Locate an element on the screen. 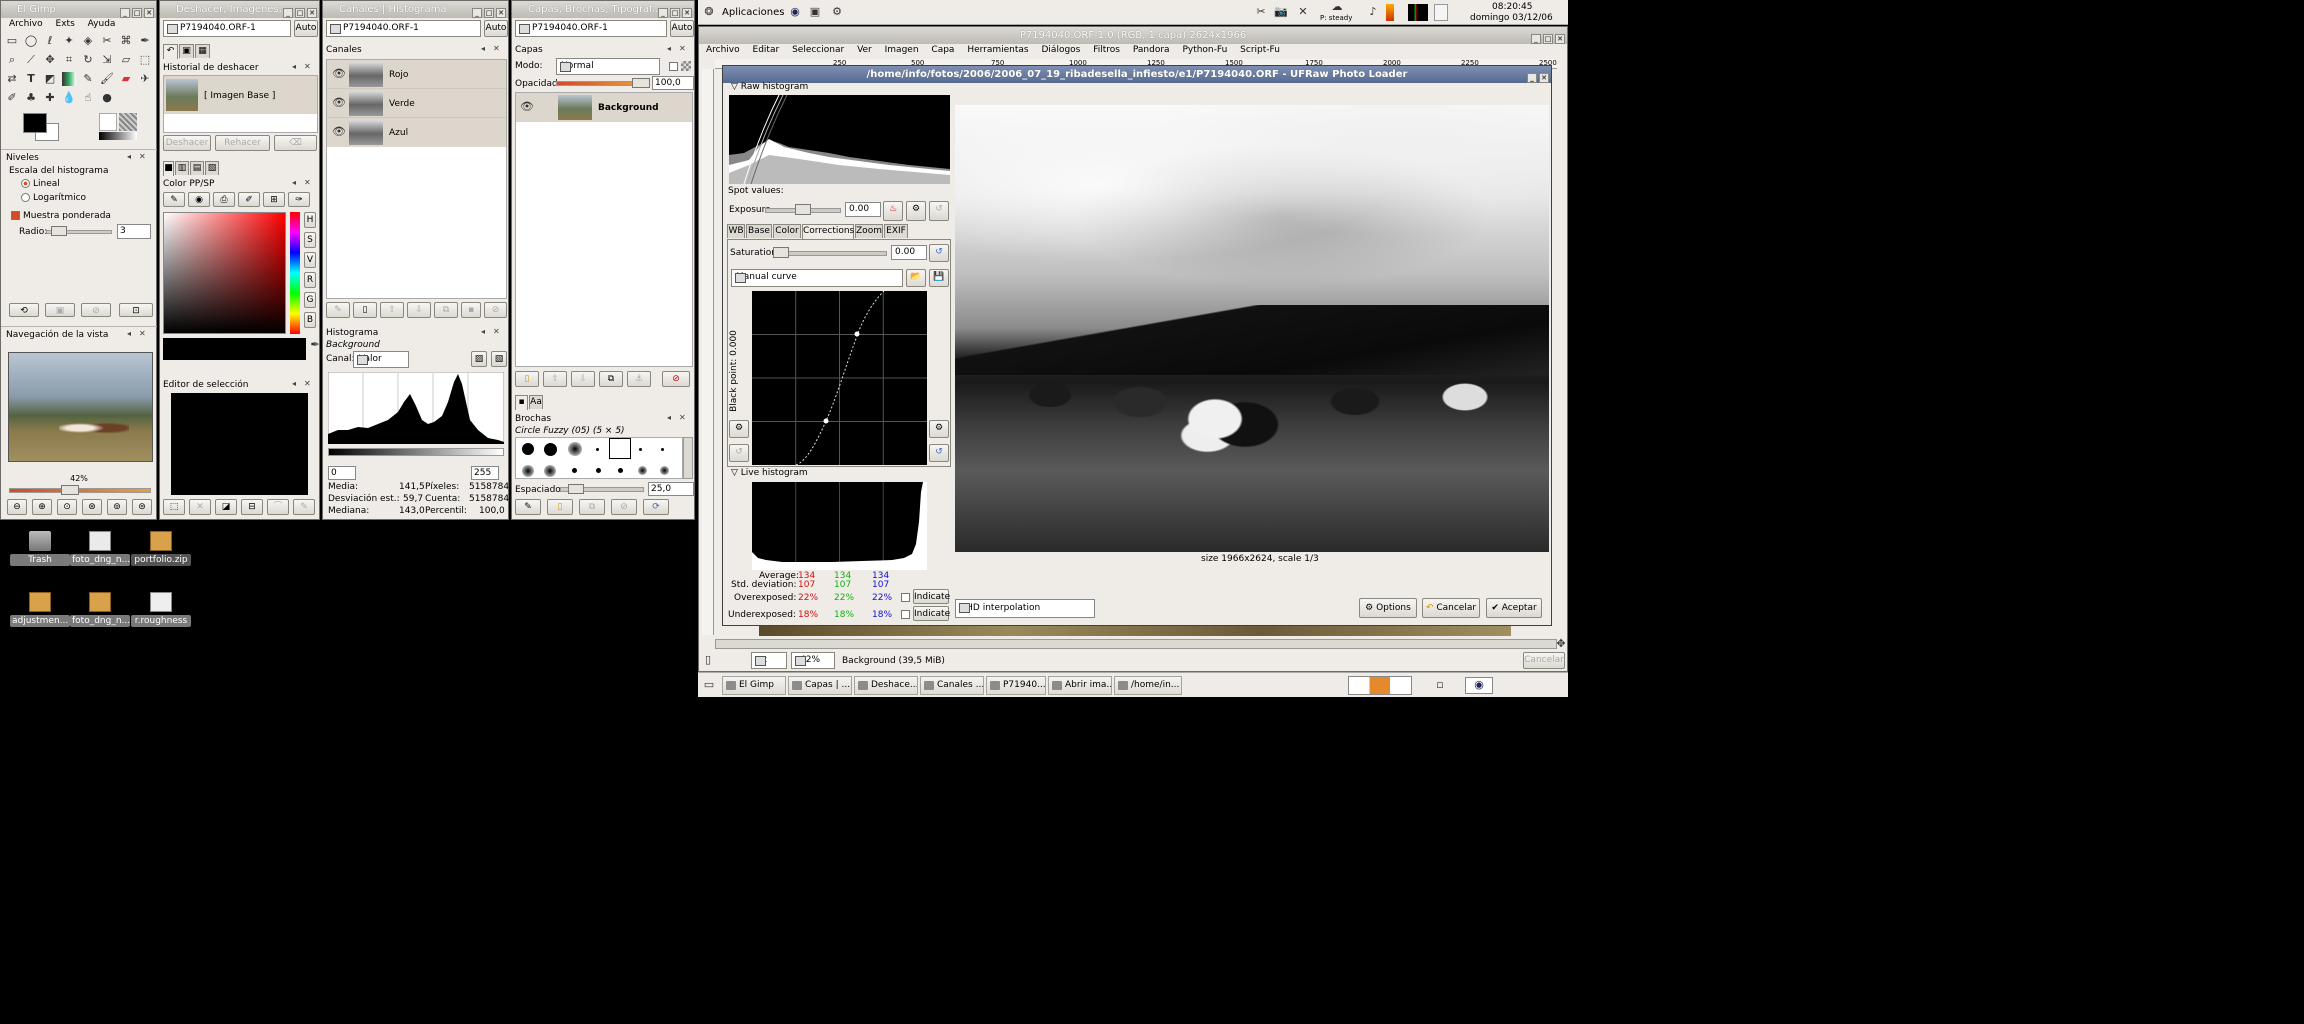 The width and height of the screenshot is (2304, 1024). hist-log-btn: ▧ is located at coordinates (499, 359).